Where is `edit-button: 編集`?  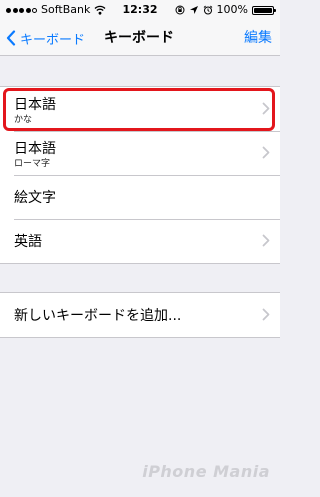
edit-button: 編集 is located at coordinates (258, 38).